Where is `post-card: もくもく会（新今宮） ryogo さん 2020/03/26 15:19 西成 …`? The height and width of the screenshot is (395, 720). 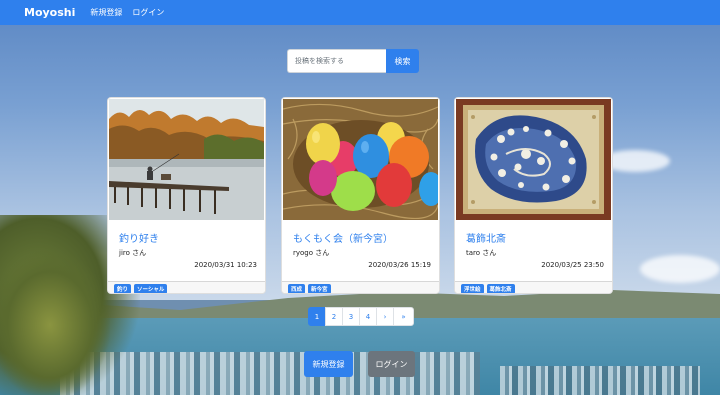 post-card: もくもく会（新今宮） ryogo さん 2020/03/26 15:19 西成 … is located at coordinates (360, 195).